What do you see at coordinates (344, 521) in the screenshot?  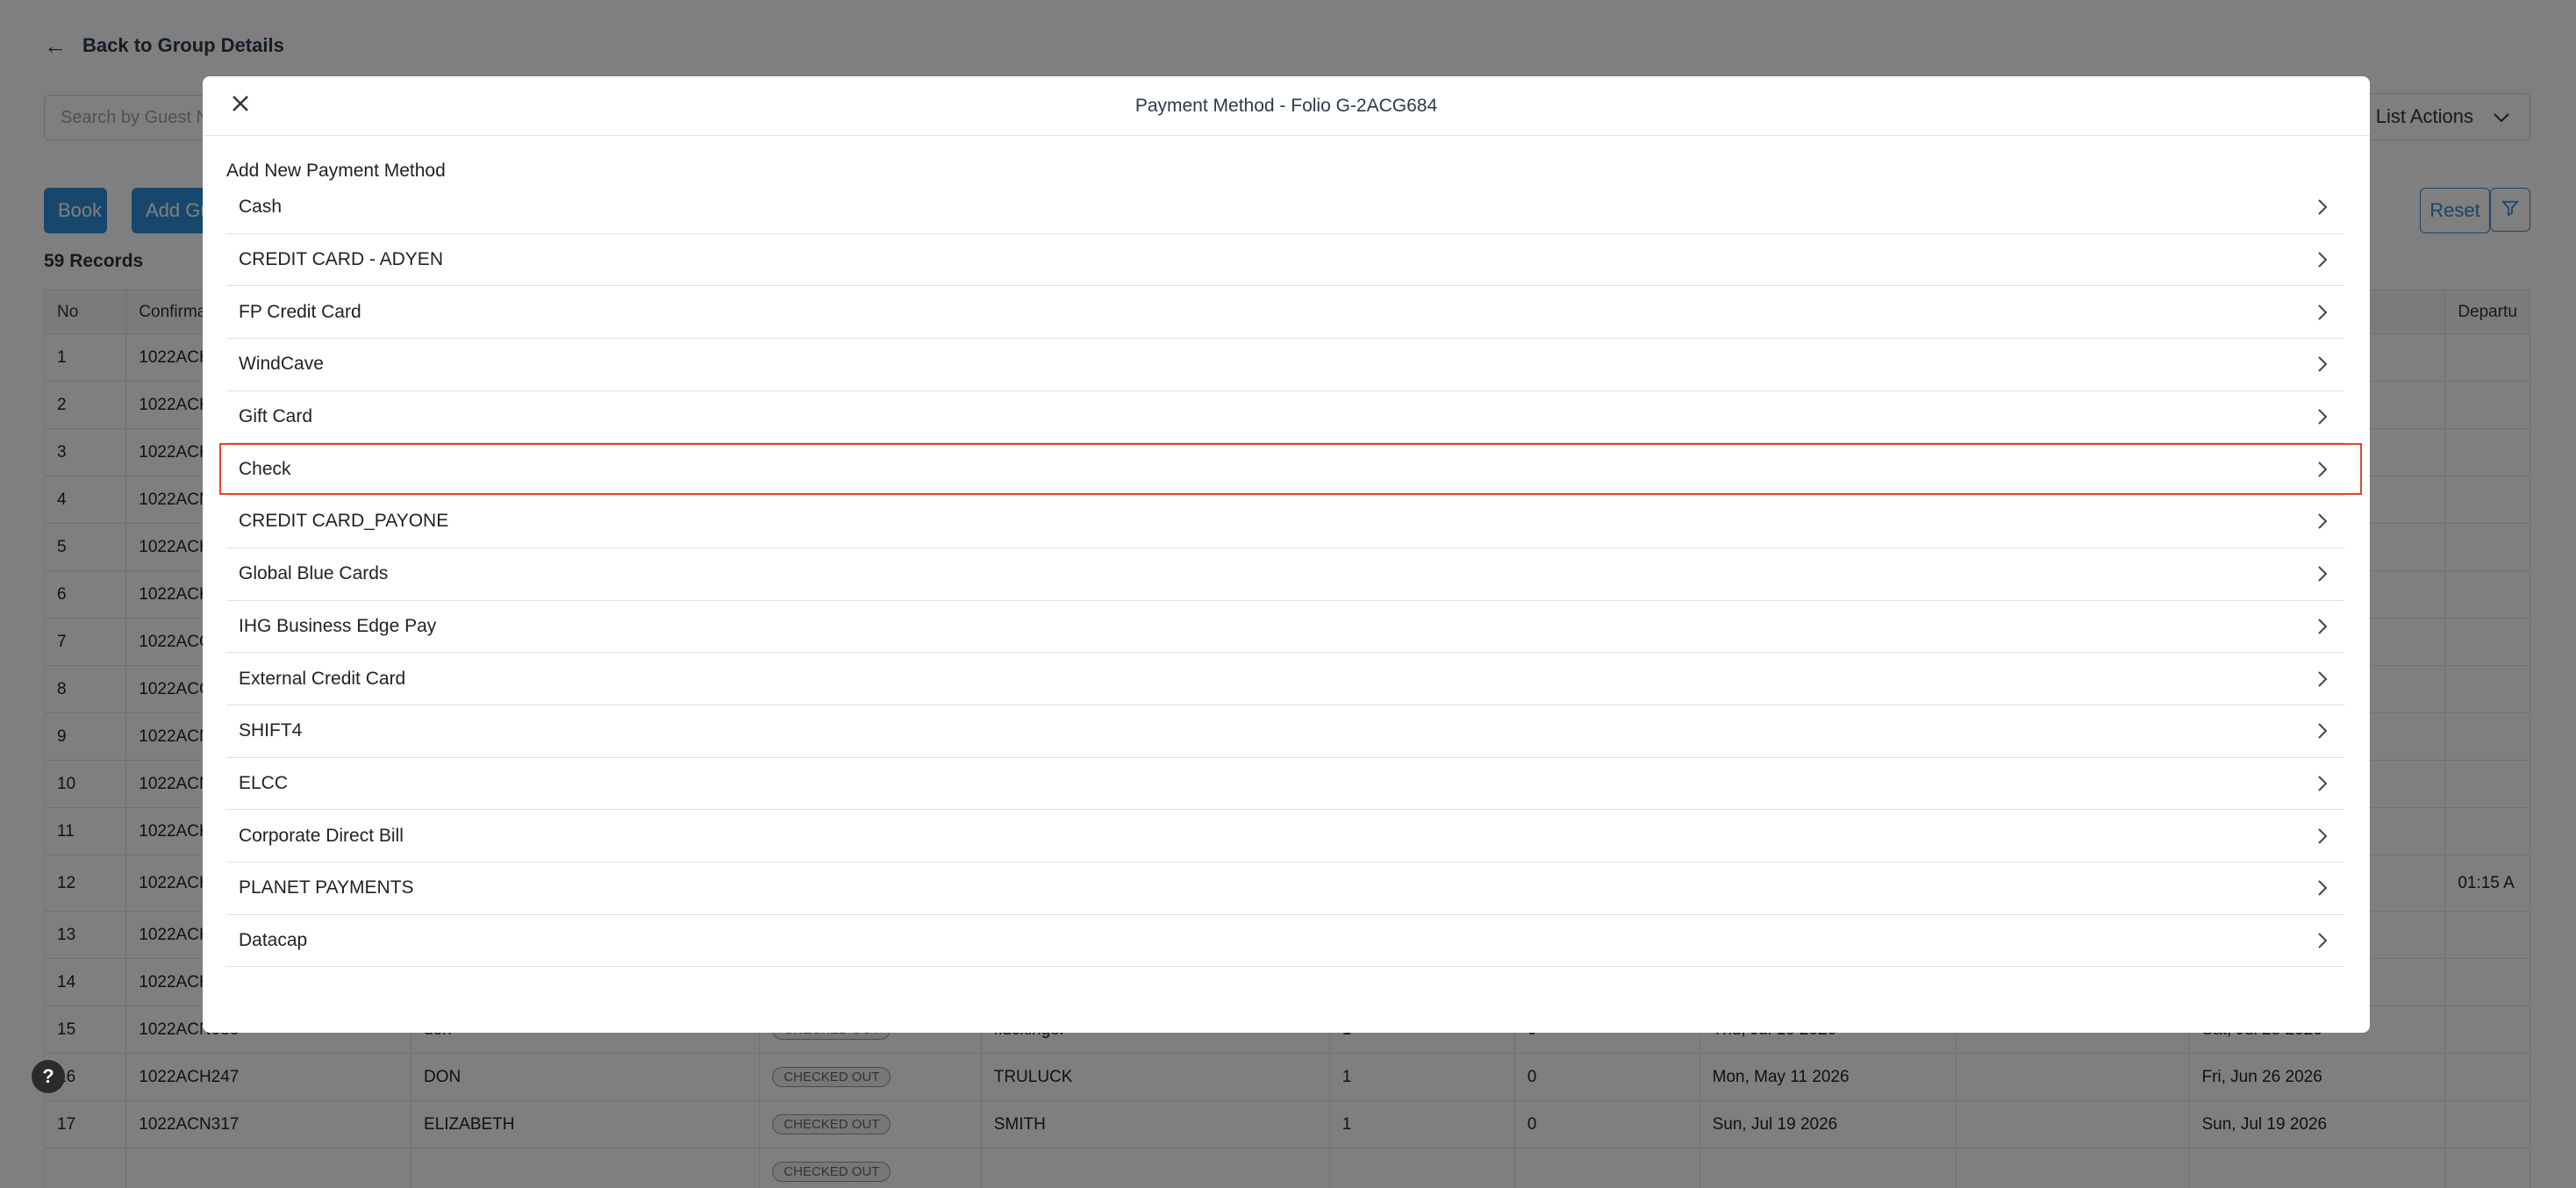 I see `payment-method-label: CREDIT CARD_PAYONE` at bounding box center [344, 521].